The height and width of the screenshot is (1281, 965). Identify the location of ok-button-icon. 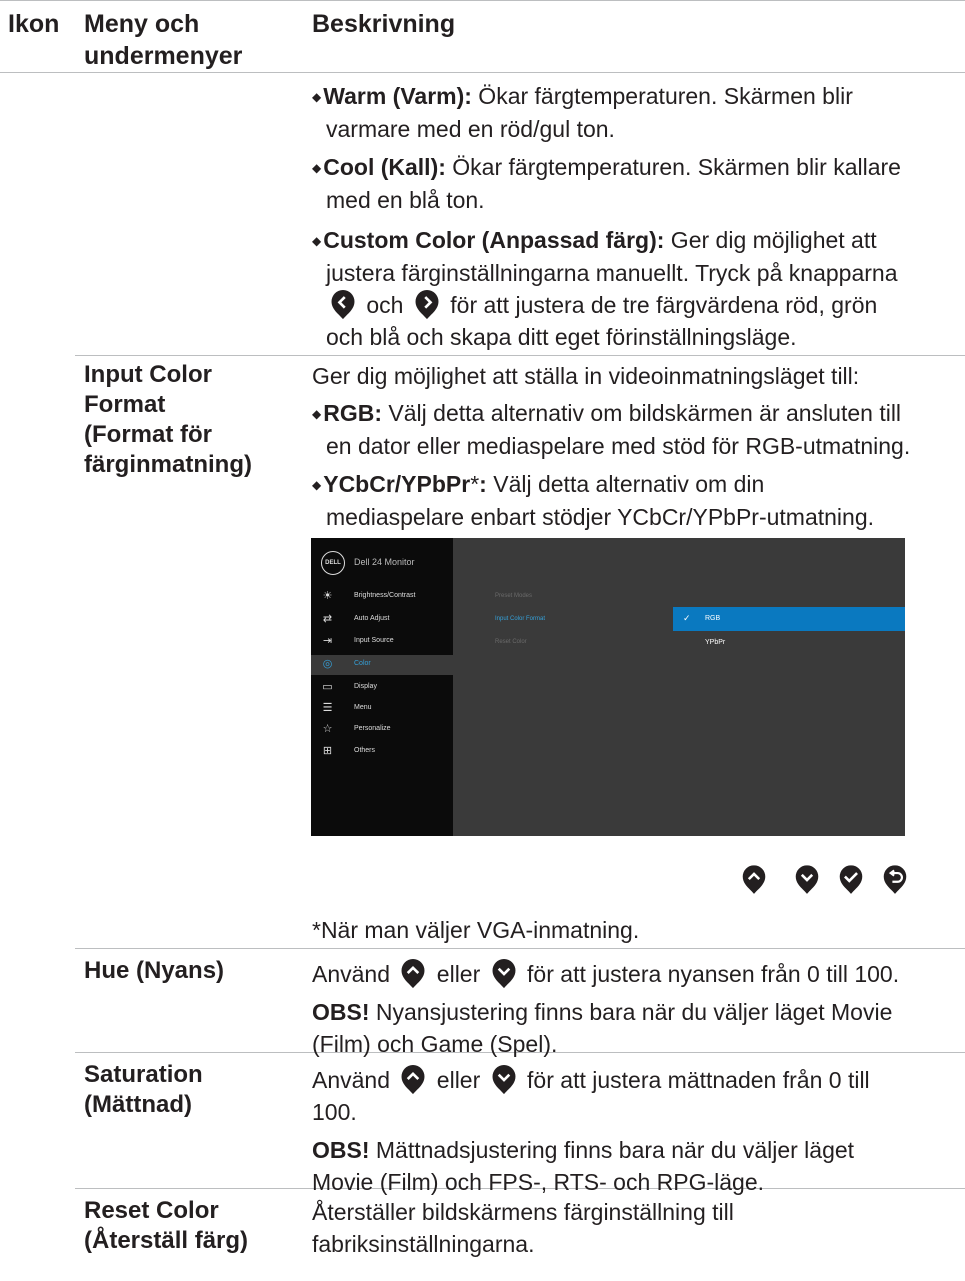
(851, 880).